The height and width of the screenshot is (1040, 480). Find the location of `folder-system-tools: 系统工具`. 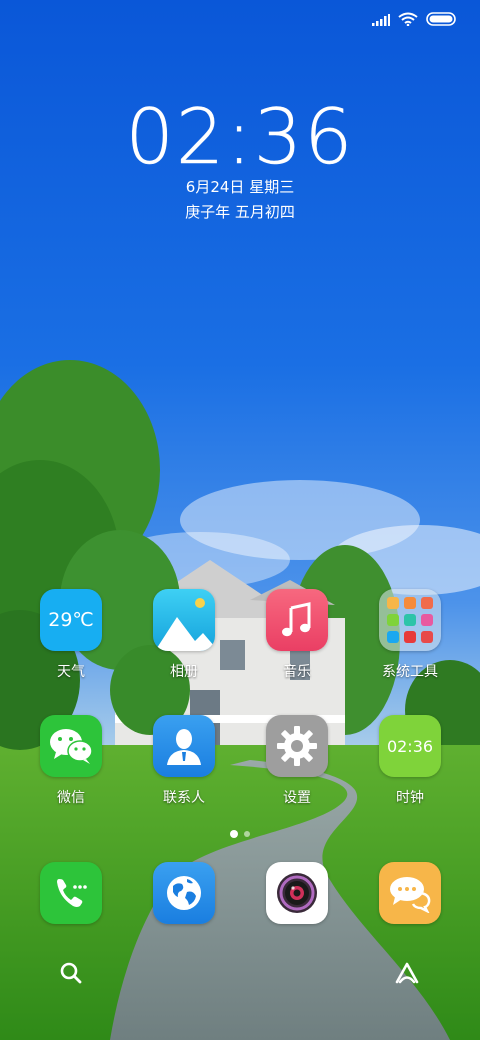

folder-system-tools: 系统工具 is located at coordinates (410, 635).